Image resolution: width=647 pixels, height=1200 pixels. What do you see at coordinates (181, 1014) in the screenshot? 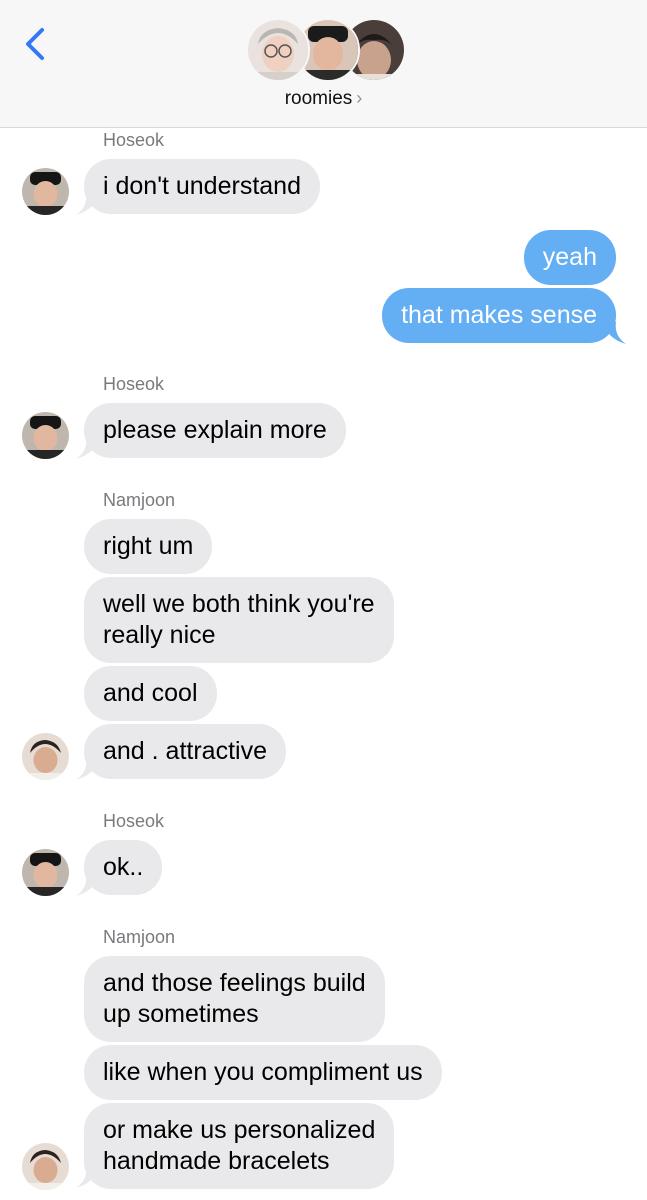
I see `message-line: up sometimes` at bounding box center [181, 1014].